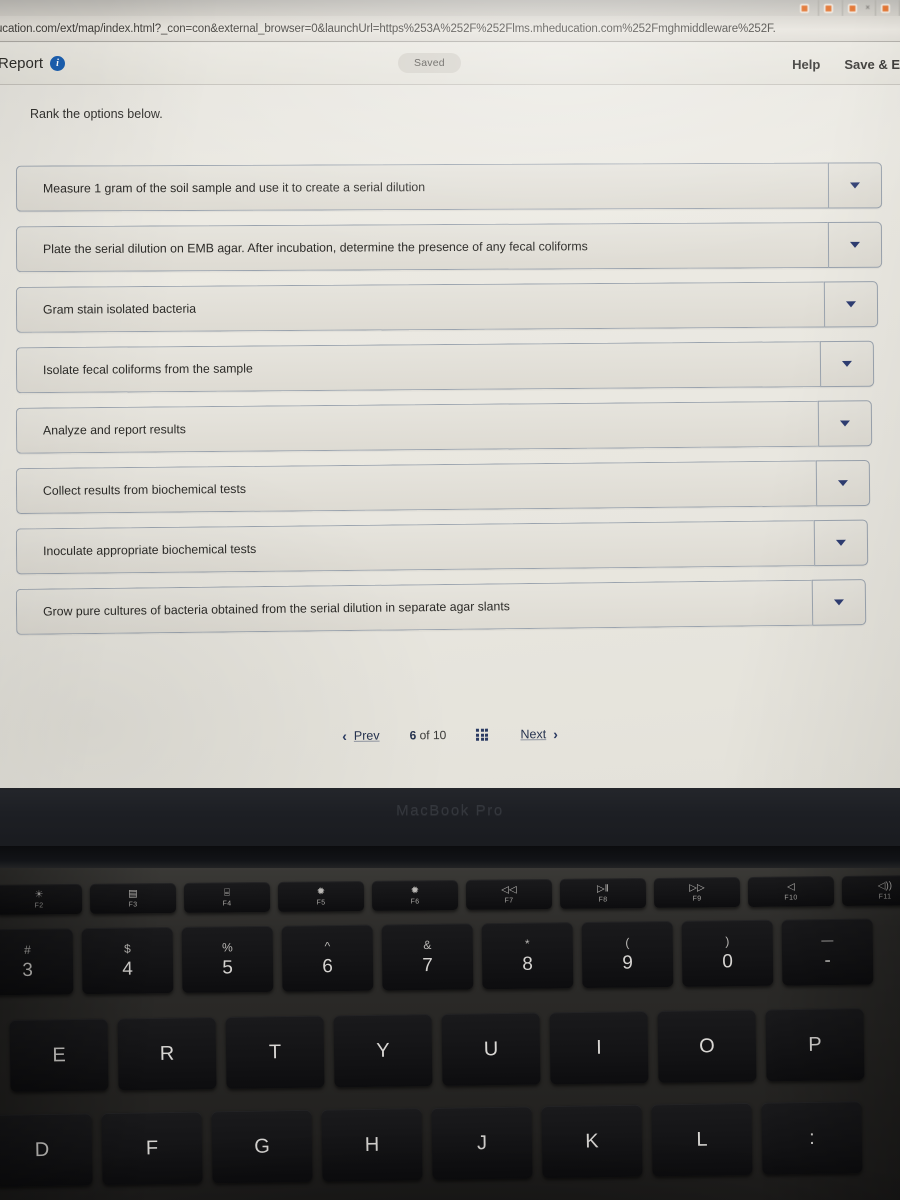 This screenshot has width=900, height=1200. Describe the element at coordinates (815, 1045) in the screenshot. I see `letter-key-p: P` at that location.